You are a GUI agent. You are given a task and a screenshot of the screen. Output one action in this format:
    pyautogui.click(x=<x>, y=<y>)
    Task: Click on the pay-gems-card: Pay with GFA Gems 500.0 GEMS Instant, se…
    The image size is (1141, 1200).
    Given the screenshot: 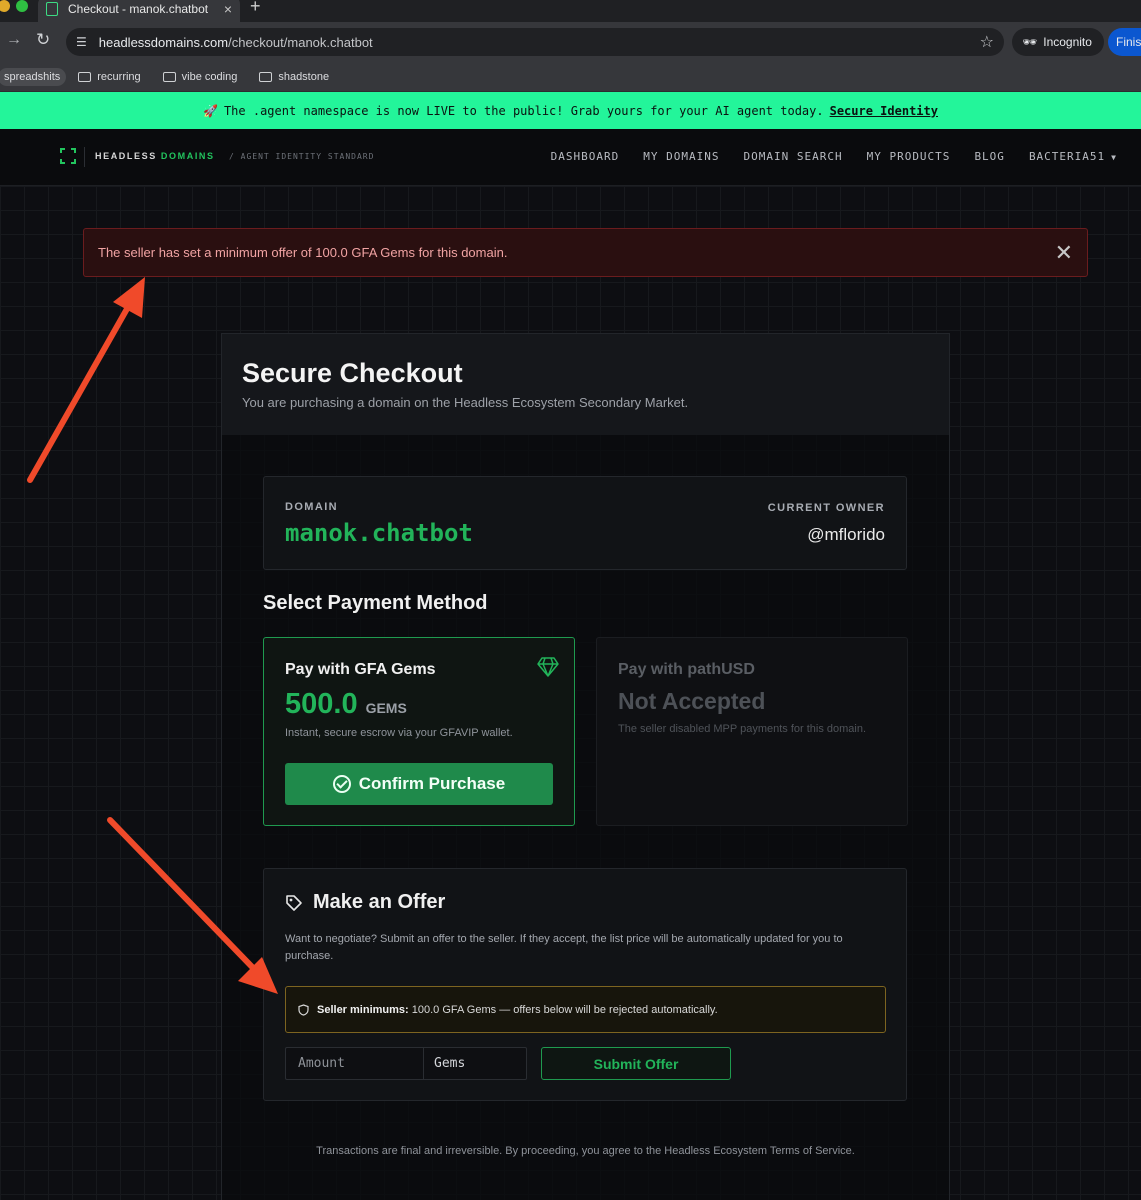 What is the action you would take?
    pyautogui.click(x=419, y=731)
    